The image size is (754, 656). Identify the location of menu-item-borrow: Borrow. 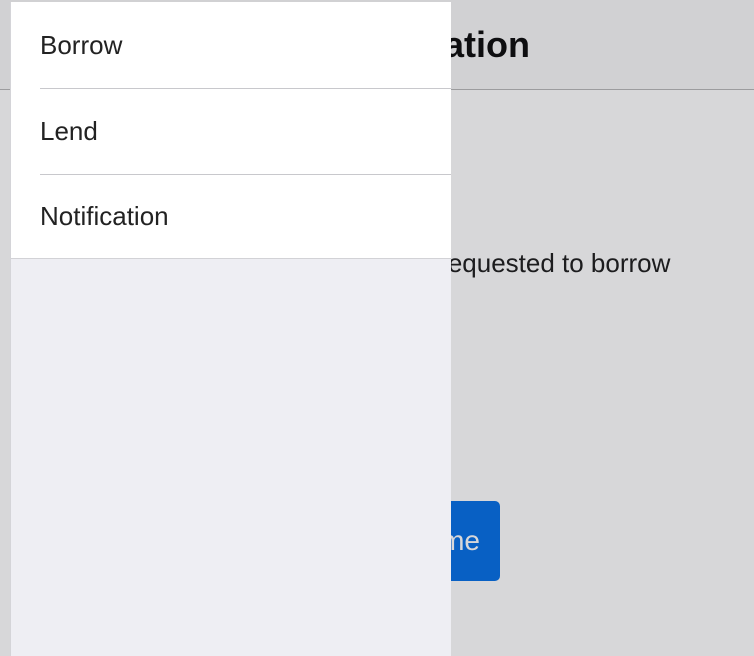
(231, 45).